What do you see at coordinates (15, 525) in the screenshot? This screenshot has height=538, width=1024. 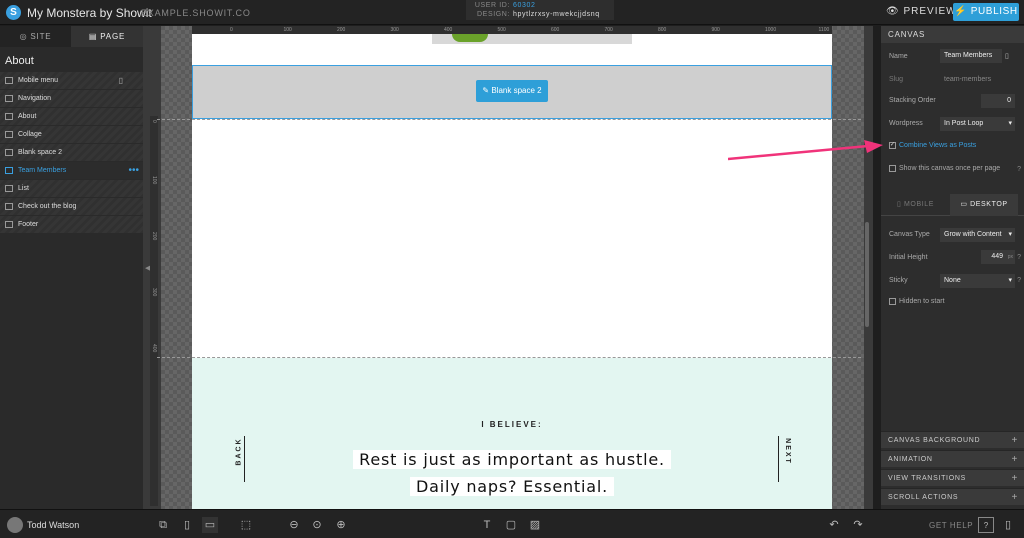 I see `avatar` at bounding box center [15, 525].